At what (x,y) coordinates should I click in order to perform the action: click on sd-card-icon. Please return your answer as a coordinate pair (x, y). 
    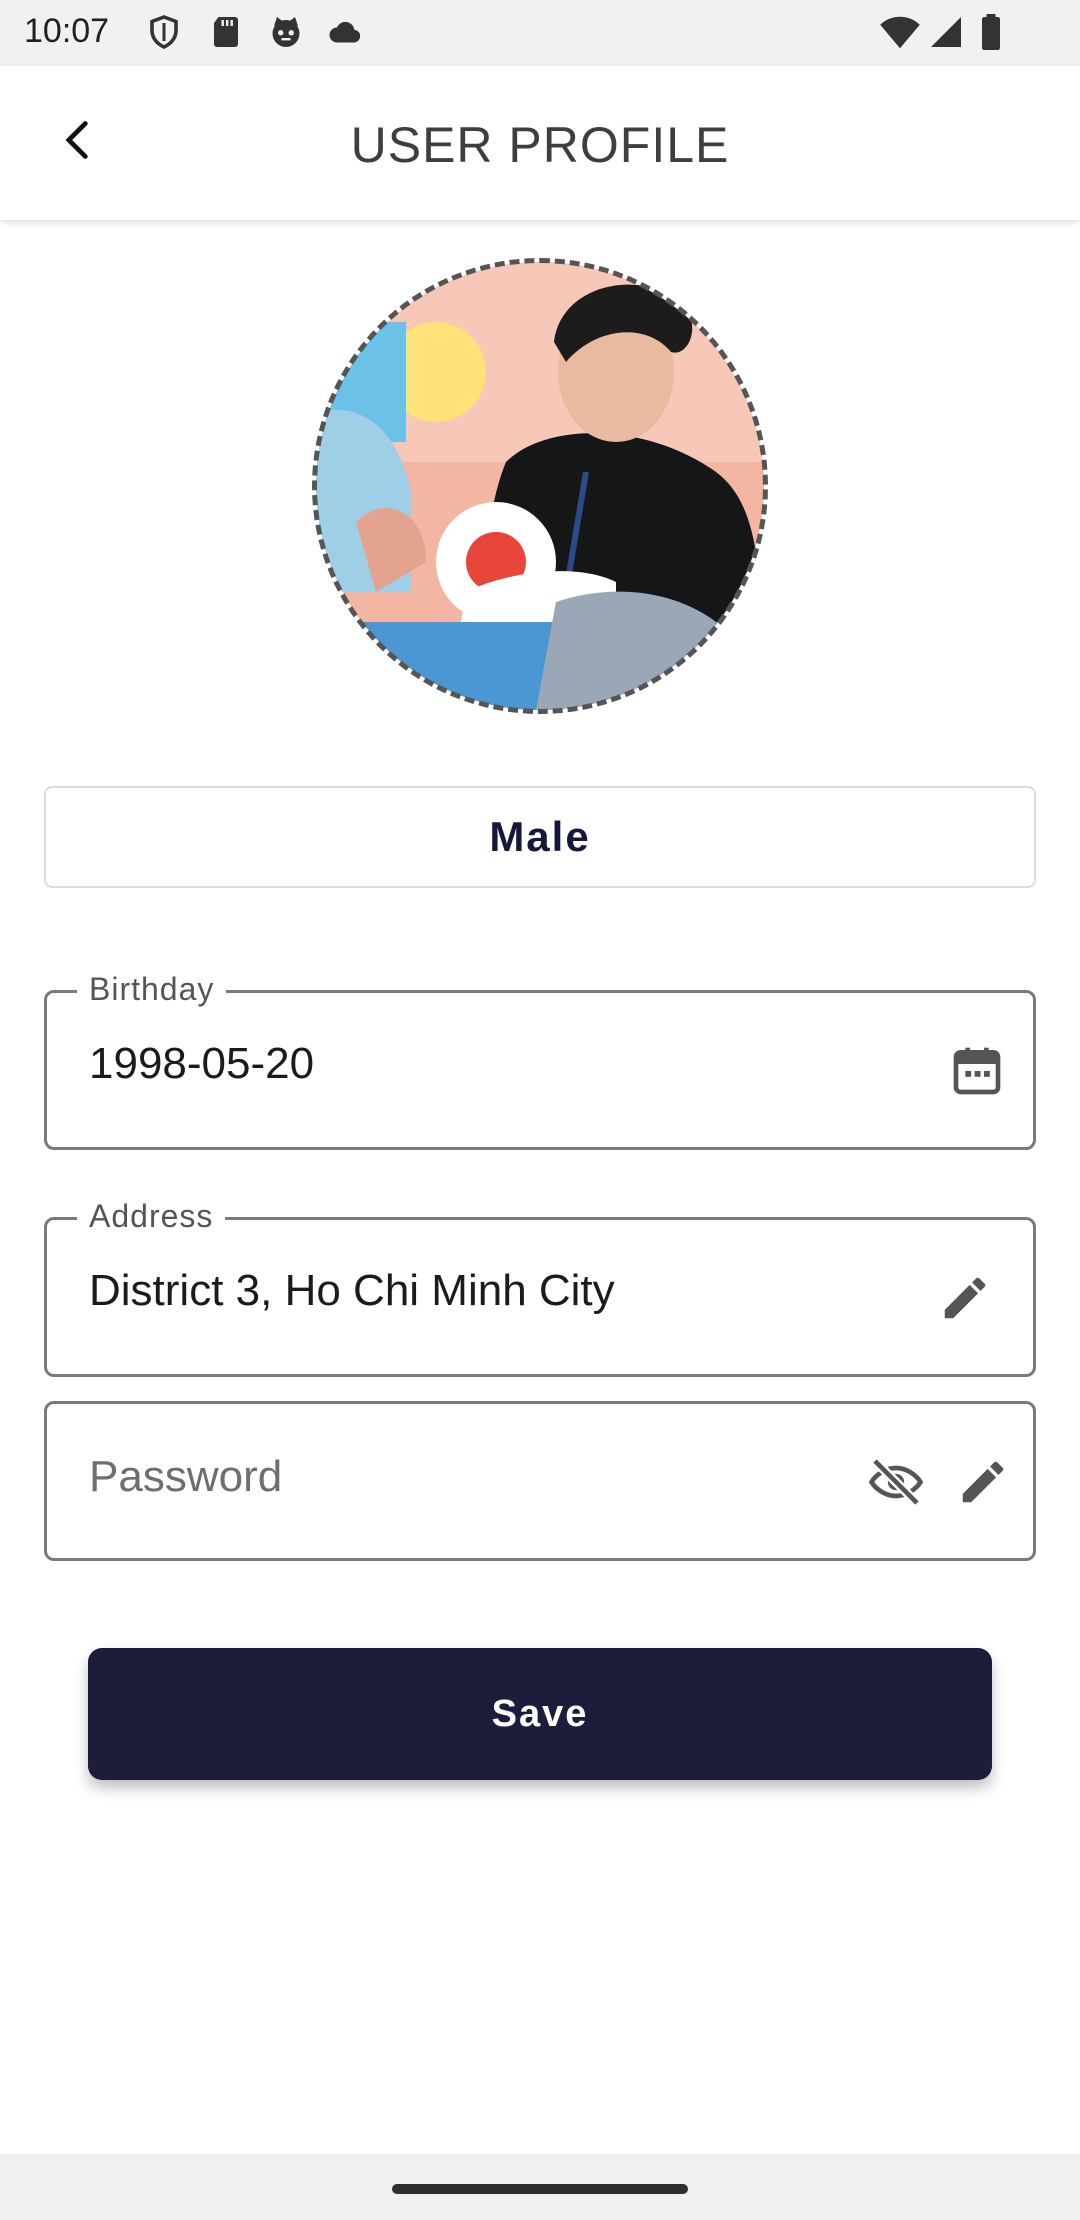
    Looking at the image, I should click on (226, 32).